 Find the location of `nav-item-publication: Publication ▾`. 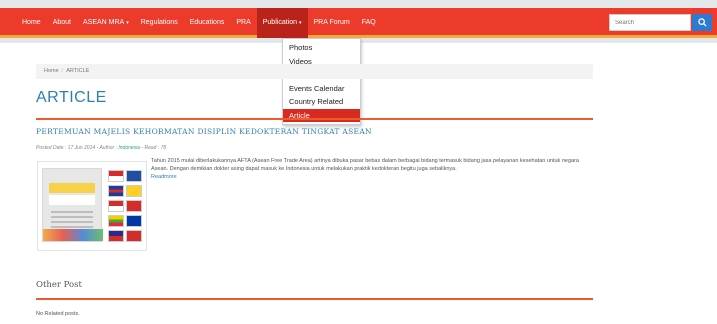

nav-item-publication: Publication ▾ is located at coordinates (282, 23).